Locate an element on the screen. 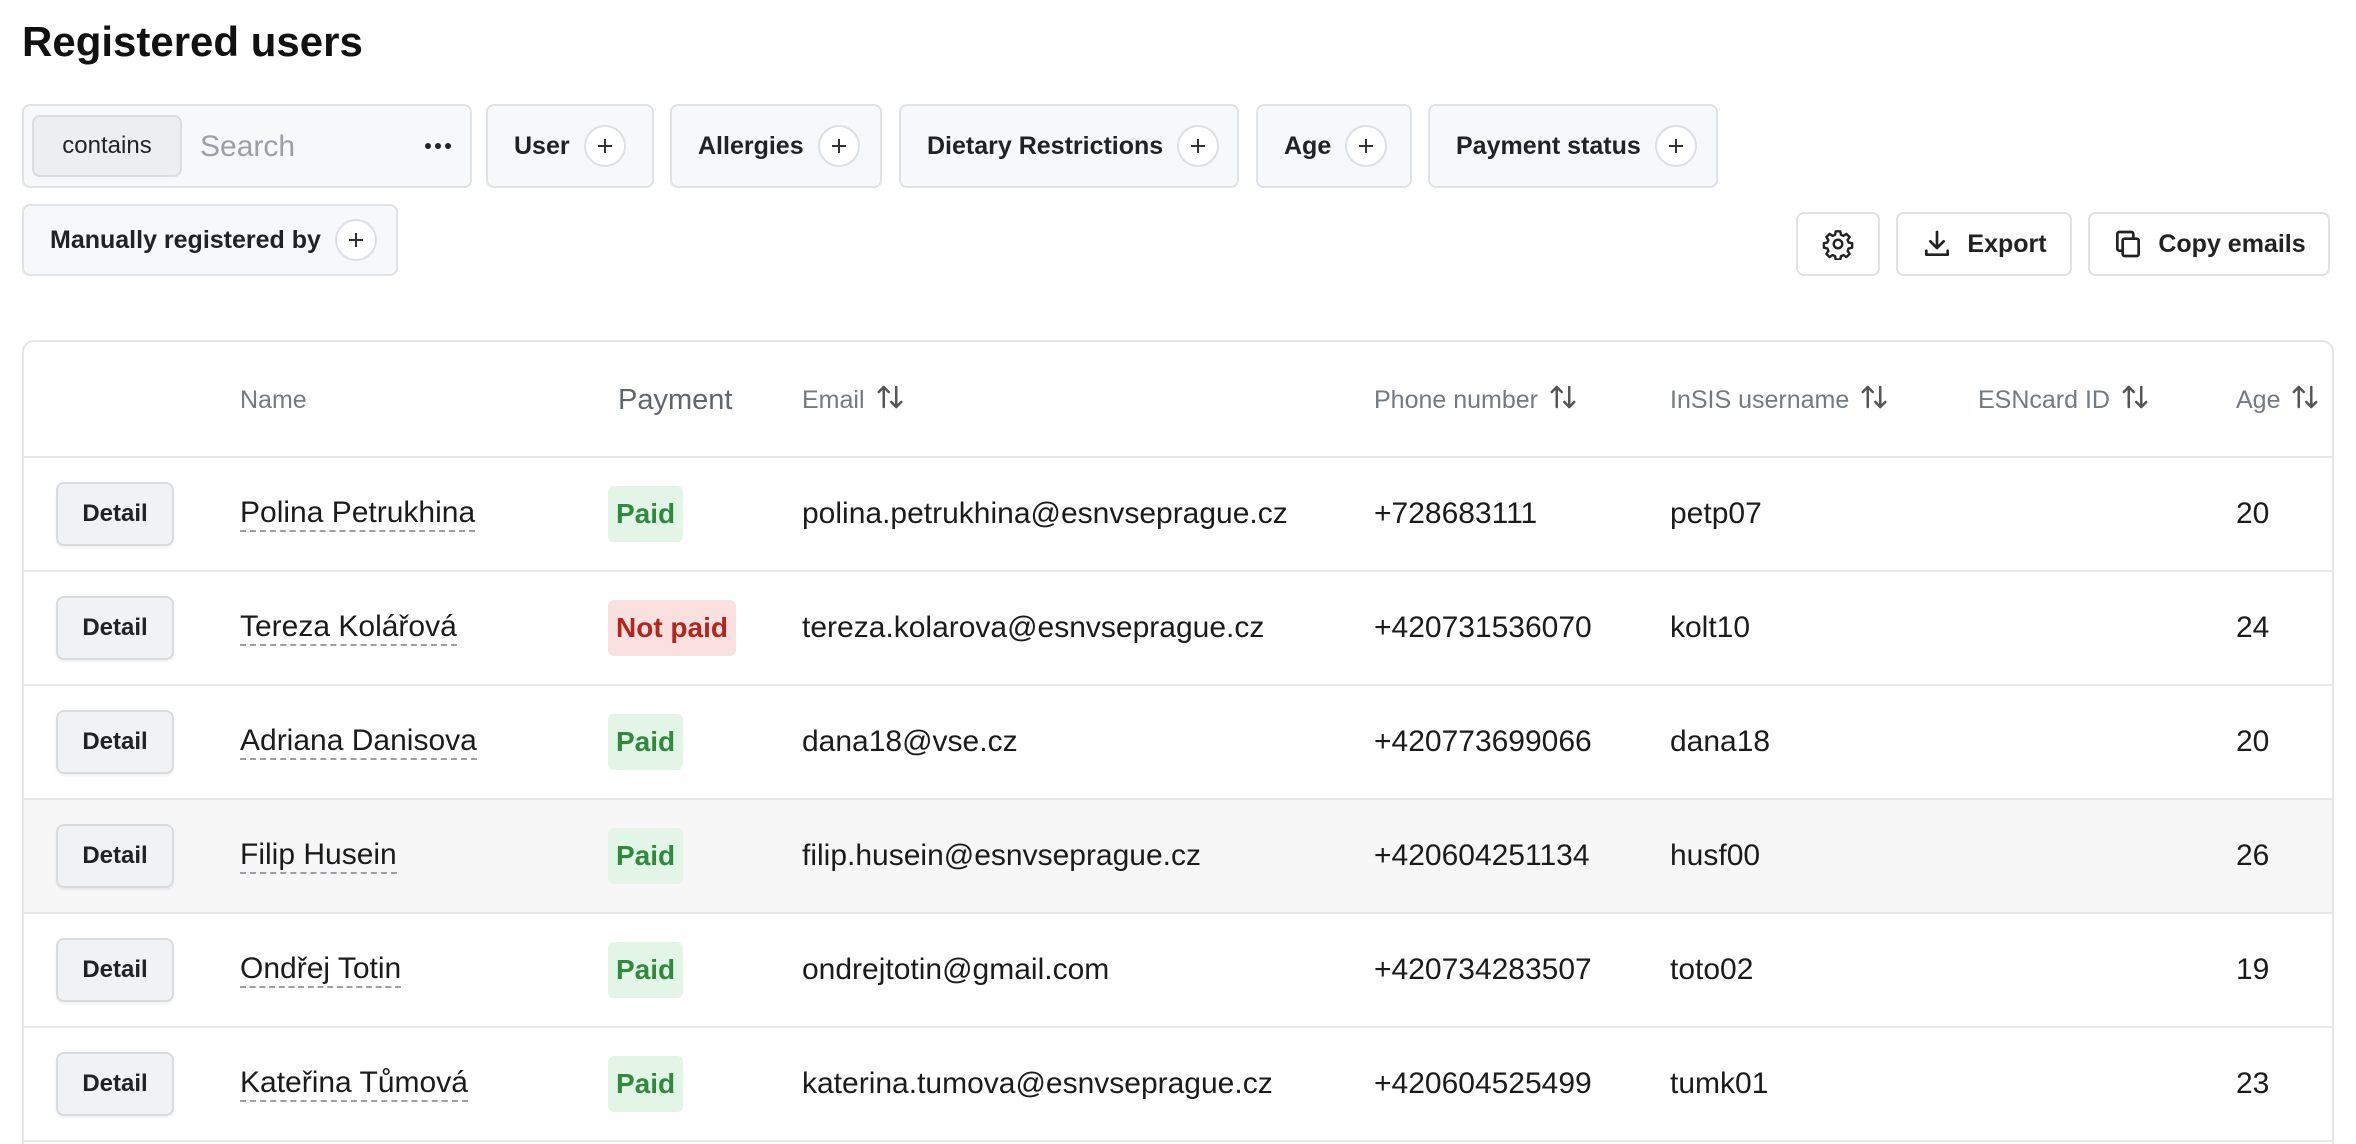  email-cell: filip.husein@esnvseprague.cz is located at coordinates (1002, 855).